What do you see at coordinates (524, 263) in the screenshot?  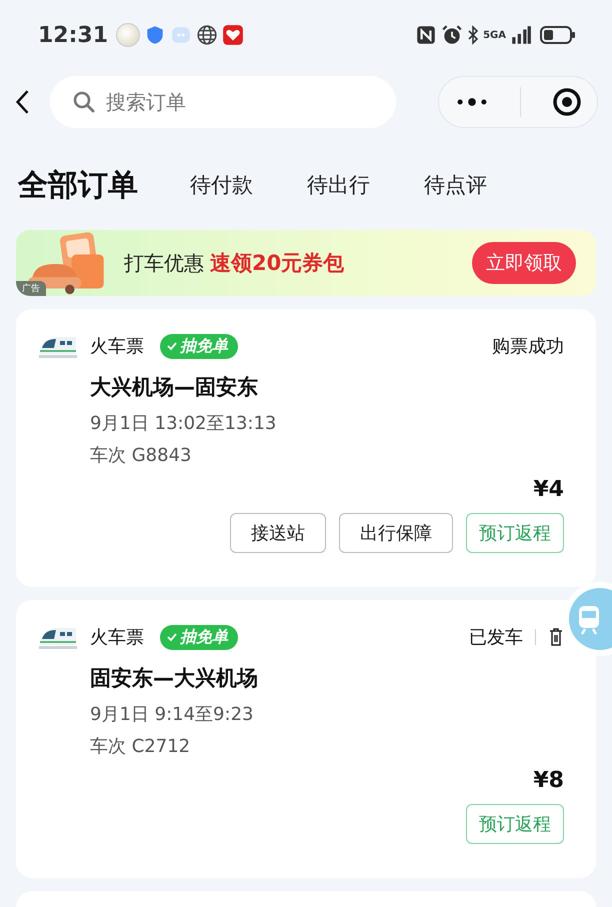 I see `claim-button: 立即领取` at bounding box center [524, 263].